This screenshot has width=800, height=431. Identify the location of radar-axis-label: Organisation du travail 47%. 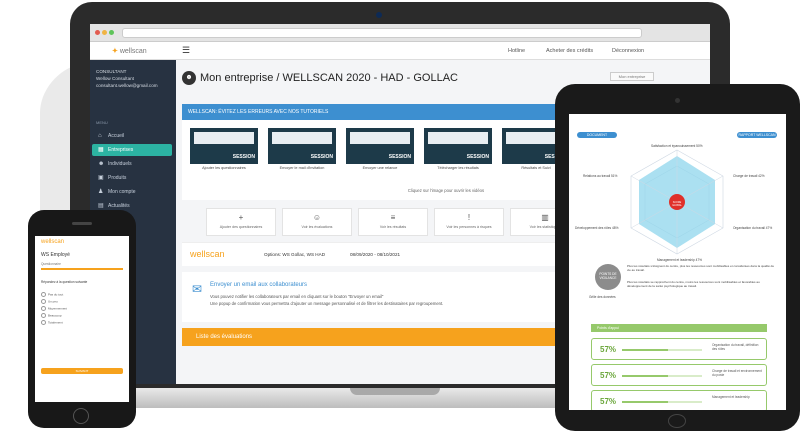
(753, 228).